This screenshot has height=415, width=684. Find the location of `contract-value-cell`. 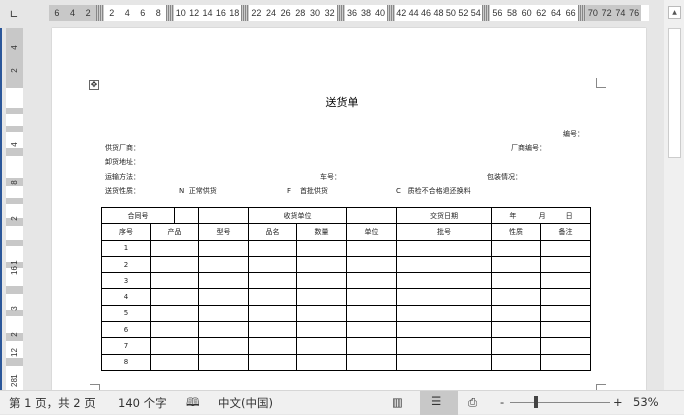

contract-value-cell is located at coordinates (223, 215).